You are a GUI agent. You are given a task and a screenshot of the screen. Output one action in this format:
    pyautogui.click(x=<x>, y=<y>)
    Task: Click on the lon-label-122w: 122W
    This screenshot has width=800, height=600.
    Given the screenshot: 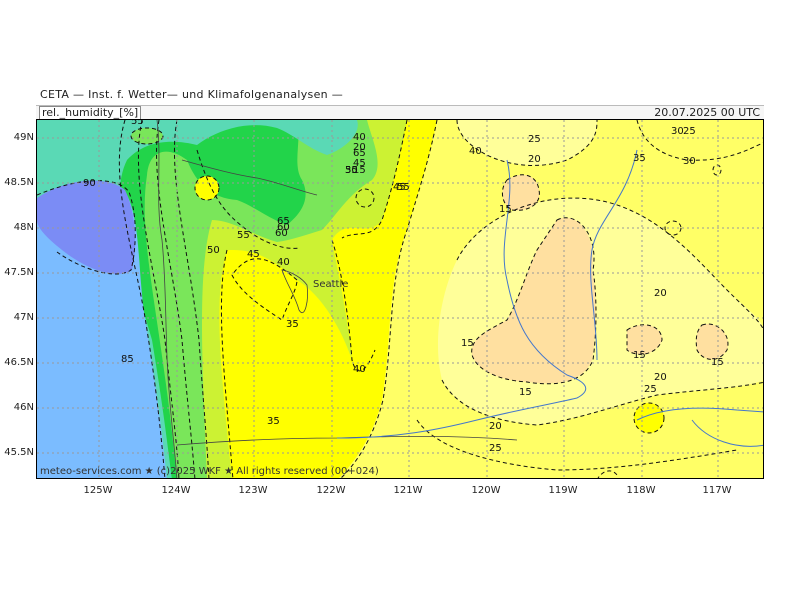 What is the action you would take?
    pyautogui.click(x=331, y=490)
    